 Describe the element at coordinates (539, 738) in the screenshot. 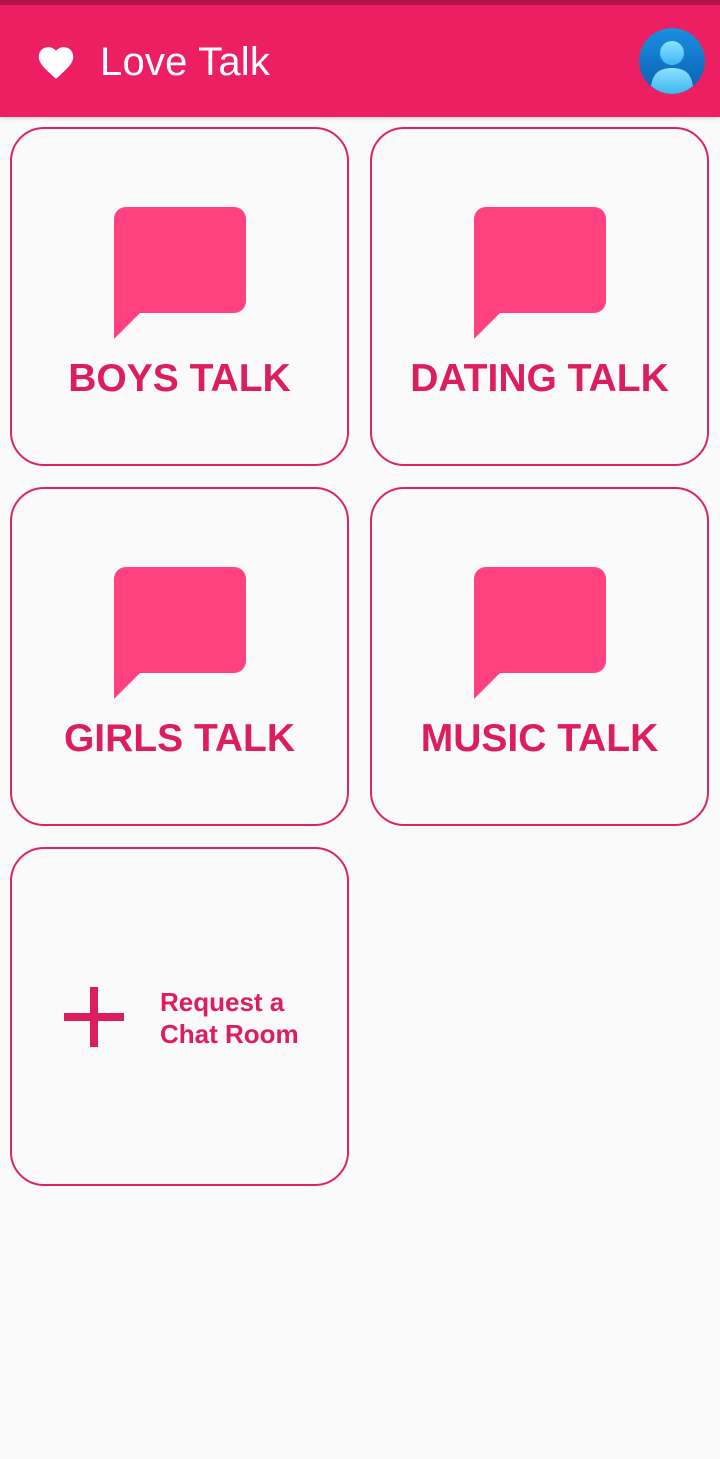

I see `room-label: MUSIC TALK` at that location.